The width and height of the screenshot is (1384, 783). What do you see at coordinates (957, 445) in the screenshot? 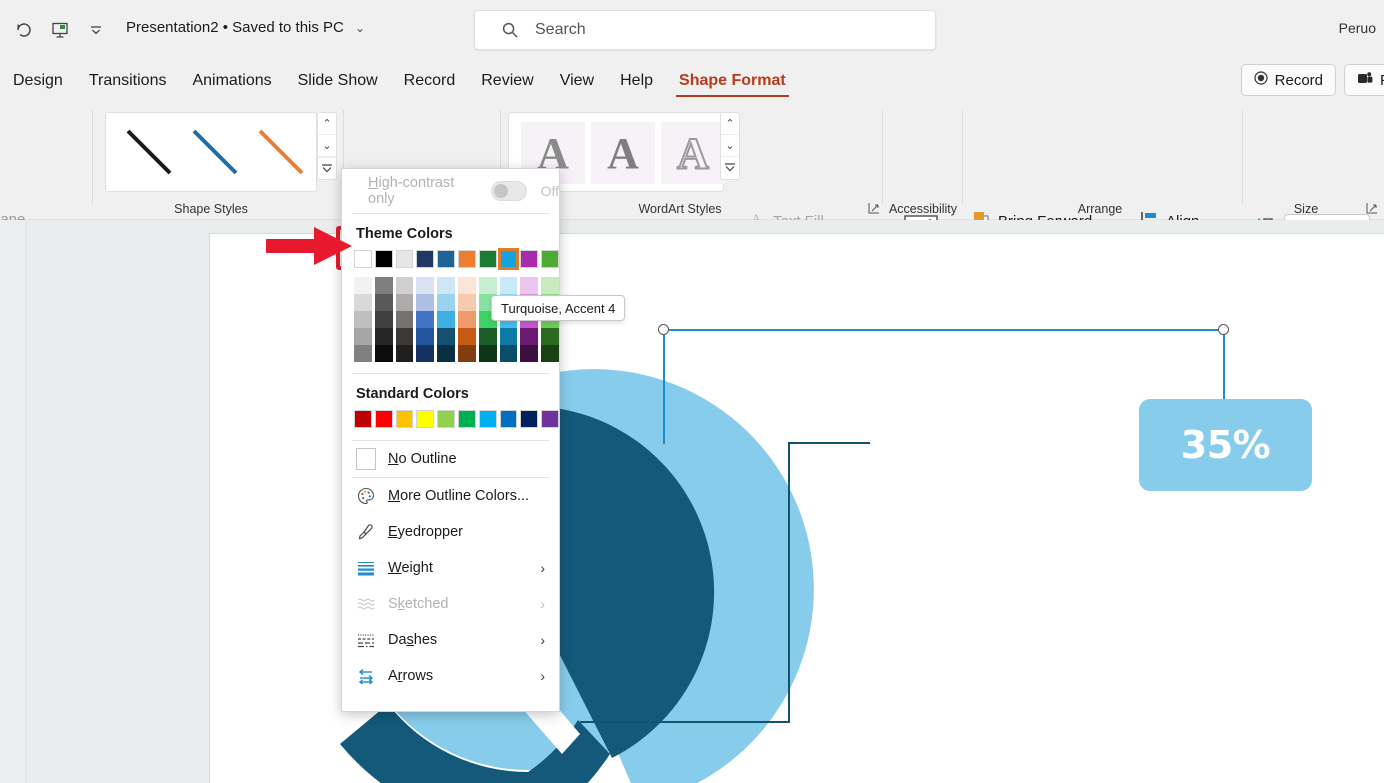
I see `callout-65: 65%` at bounding box center [957, 445].